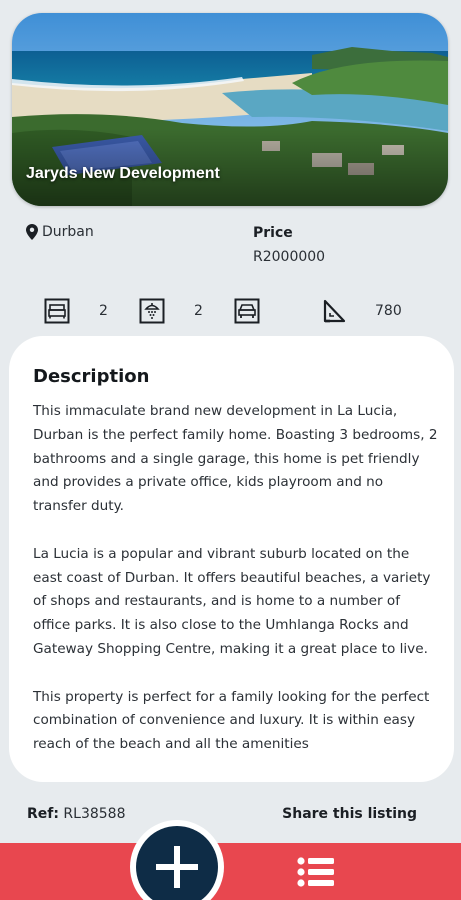 The width and height of the screenshot is (461, 900). I want to click on add-button, so click(177, 860).